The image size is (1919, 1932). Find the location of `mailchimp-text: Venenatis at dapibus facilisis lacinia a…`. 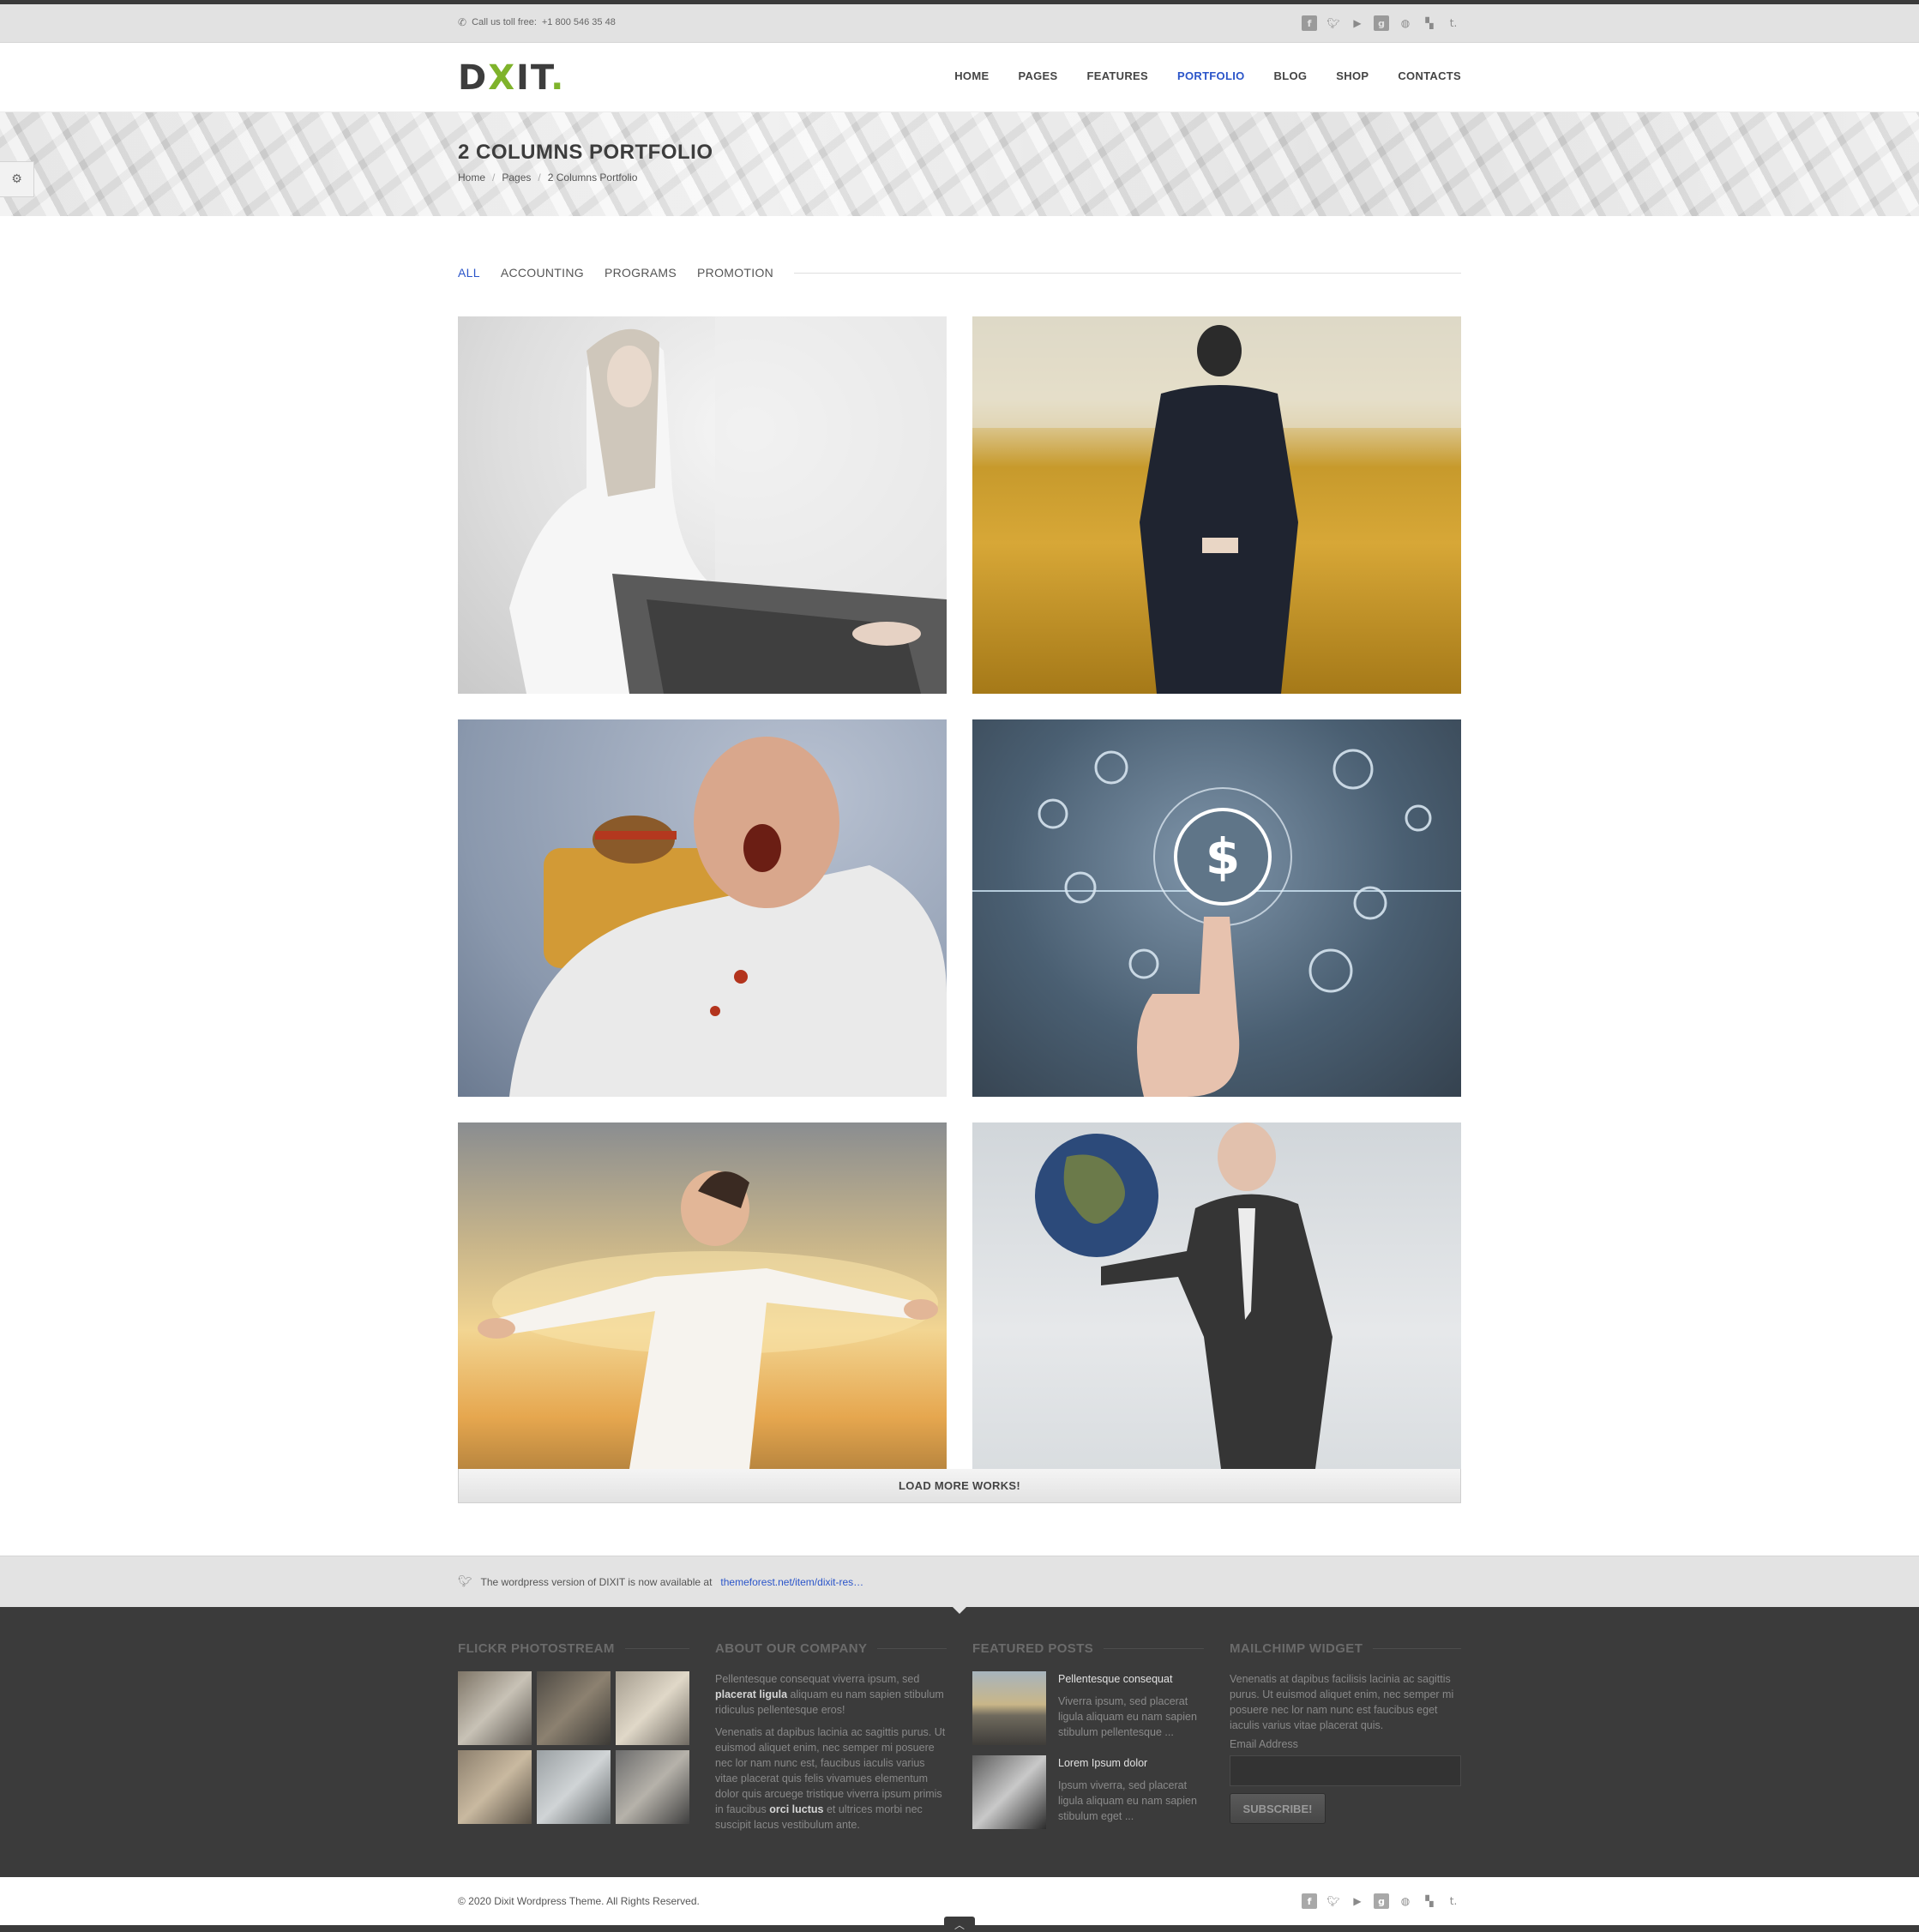

mailchimp-text: Venenatis at dapibus facilisis lacinia a… is located at coordinates (1342, 1702).